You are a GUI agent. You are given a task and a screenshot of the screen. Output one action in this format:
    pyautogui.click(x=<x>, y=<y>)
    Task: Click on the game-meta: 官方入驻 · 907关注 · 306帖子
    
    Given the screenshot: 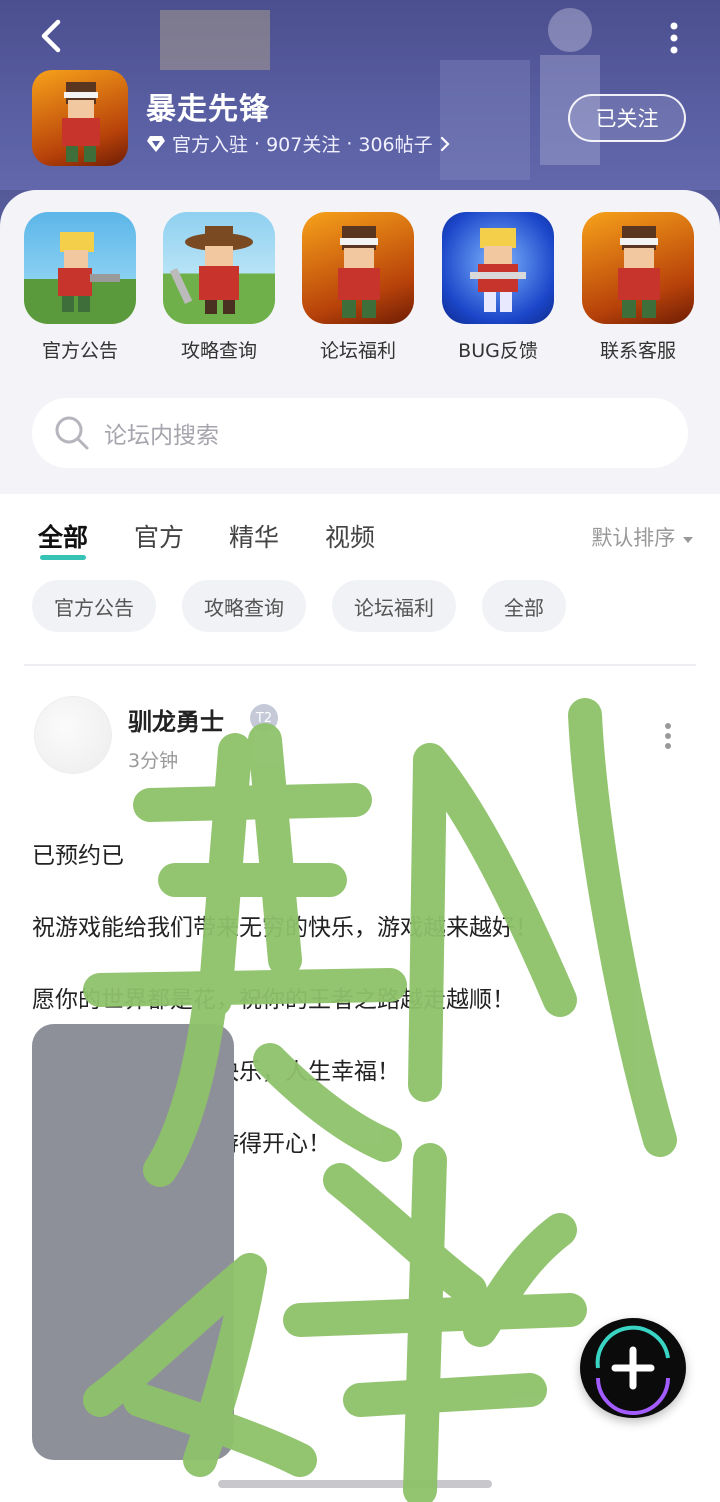 What is the action you would take?
    pyautogui.click(x=298, y=143)
    